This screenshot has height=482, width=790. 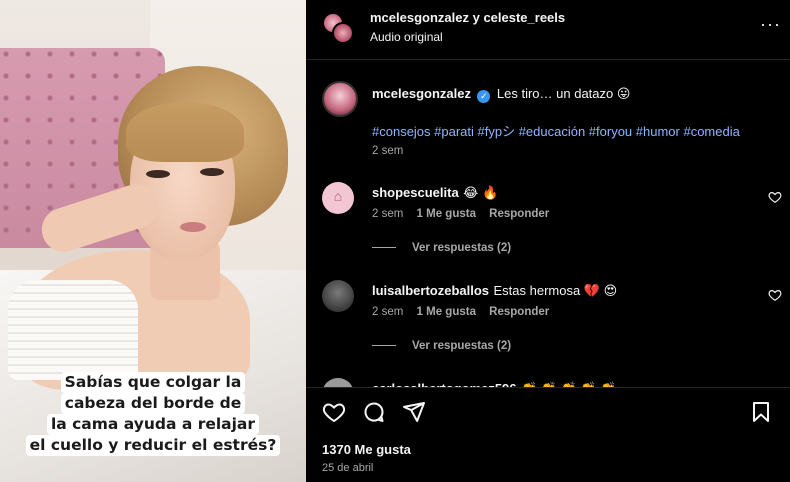 I want to click on comment-icon, so click(x=374, y=412).